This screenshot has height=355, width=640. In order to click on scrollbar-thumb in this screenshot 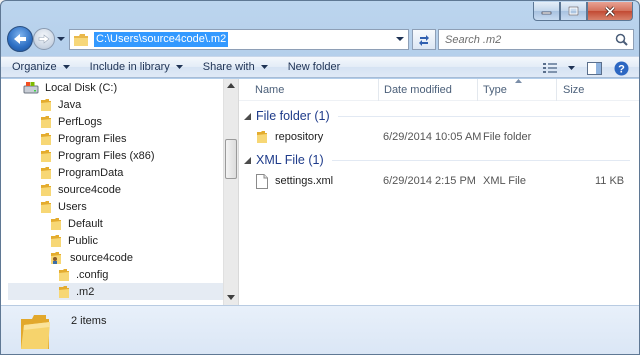, I will do `click(231, 159)`.